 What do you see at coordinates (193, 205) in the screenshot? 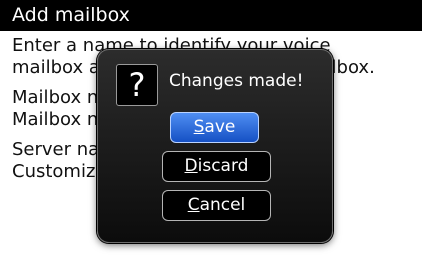
I see `cancel-button-mnemonic: C` at bounding box center [193, 205].